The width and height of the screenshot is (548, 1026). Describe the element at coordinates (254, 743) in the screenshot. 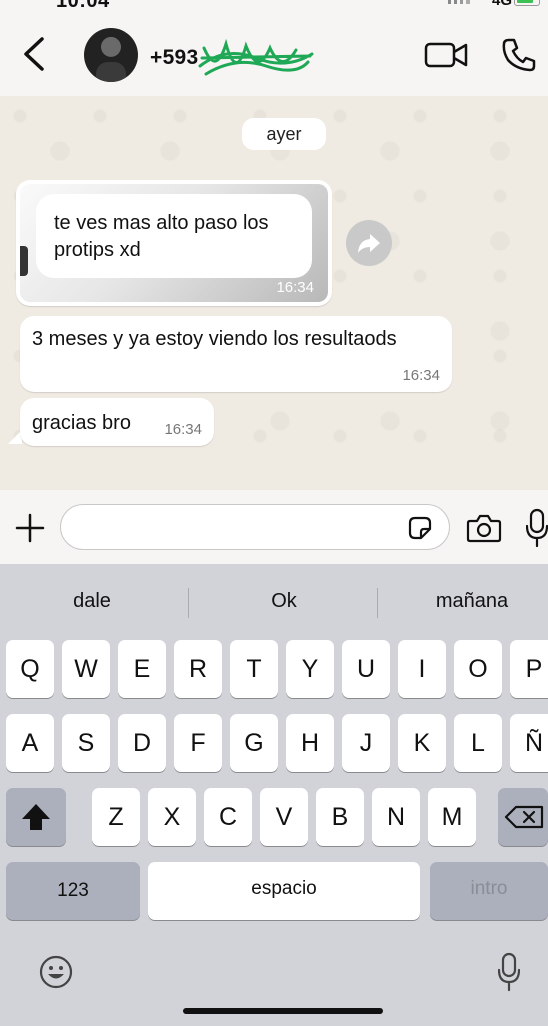

I see `key-g: G` at that location.